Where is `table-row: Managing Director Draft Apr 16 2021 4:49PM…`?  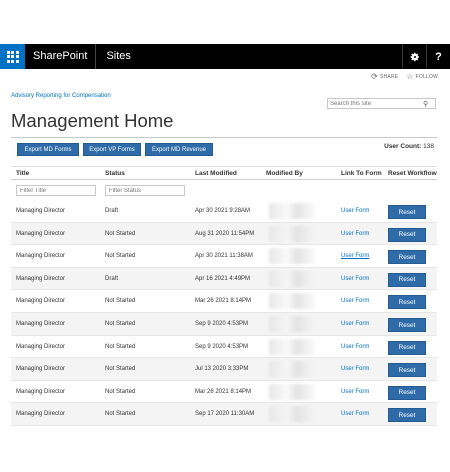 table-row: Managing Director Draft Apr 16 2021 4:49PM… is located at coordinates (224, 279).